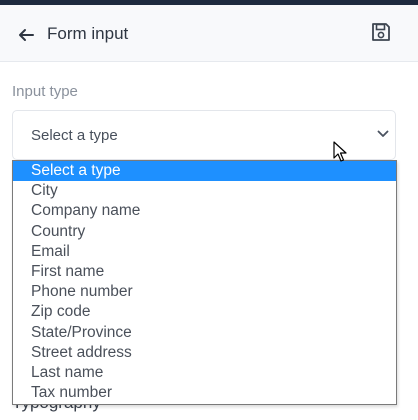 The height and width of the screenshot is (420, 418). Describe the element at coordinates (204, 292) in the screenshot. I see `dropdown-option: Phone number` at that location.